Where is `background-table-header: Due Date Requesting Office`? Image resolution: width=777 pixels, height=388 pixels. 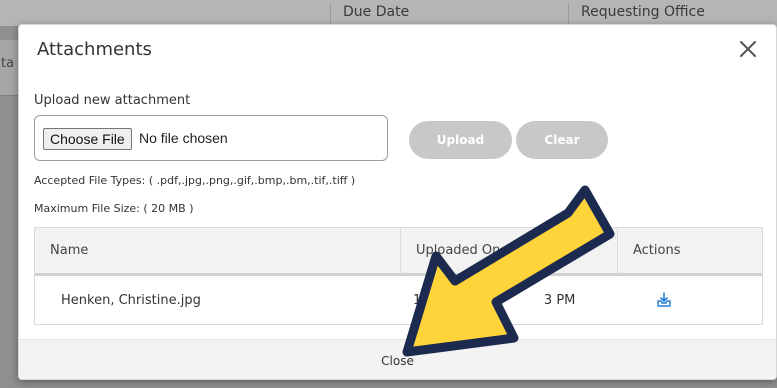 background-table-header: Due Date Requesting Office is located at coordinates (388, 13).